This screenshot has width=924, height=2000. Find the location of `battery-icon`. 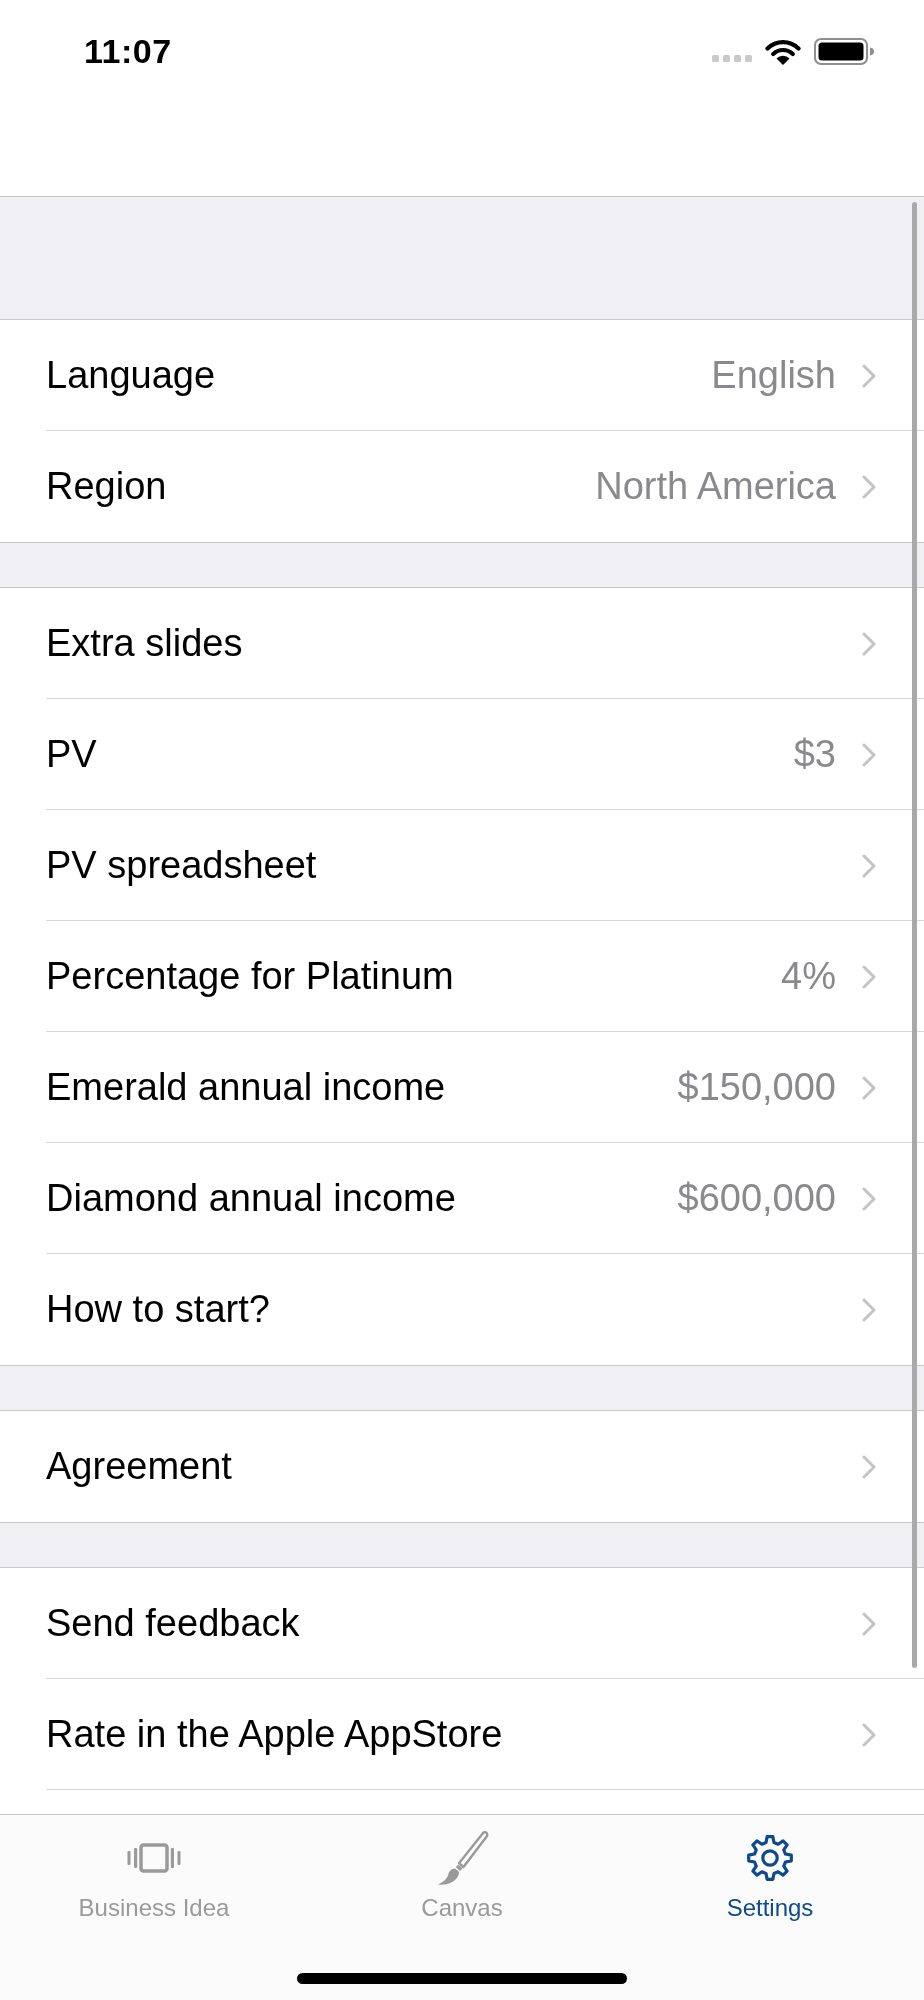

battery-icon is located at coordinates (844, 51).